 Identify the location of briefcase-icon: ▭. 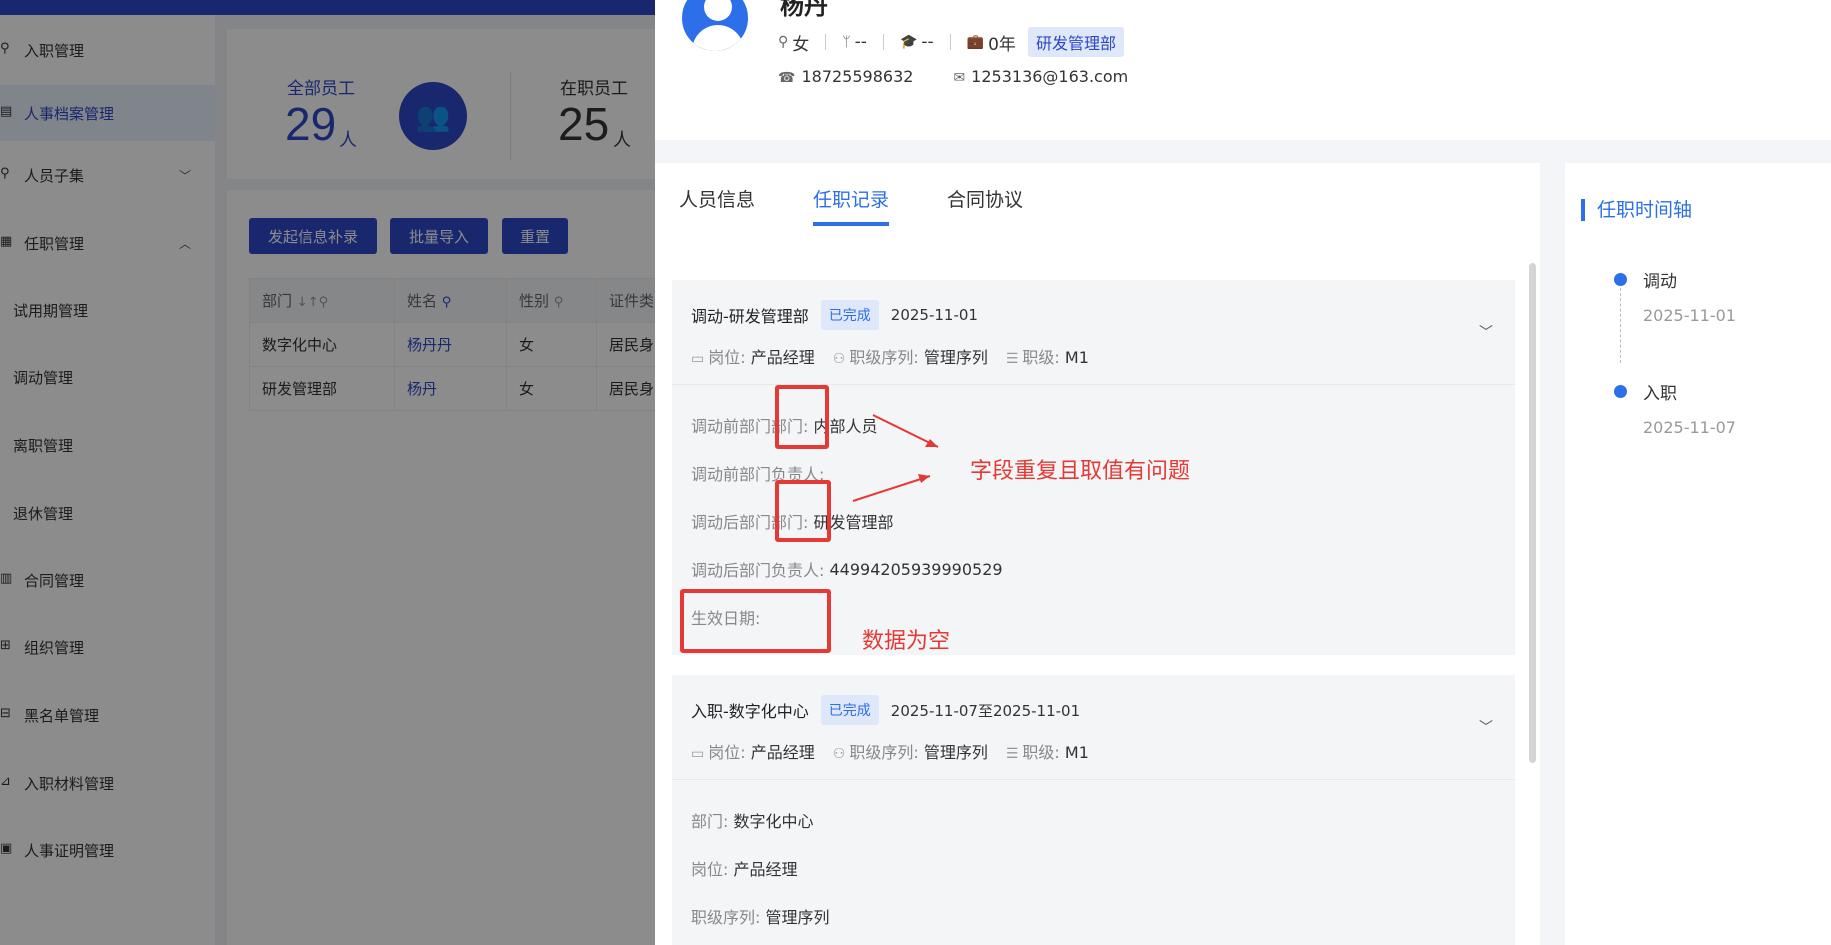
(698, 754).